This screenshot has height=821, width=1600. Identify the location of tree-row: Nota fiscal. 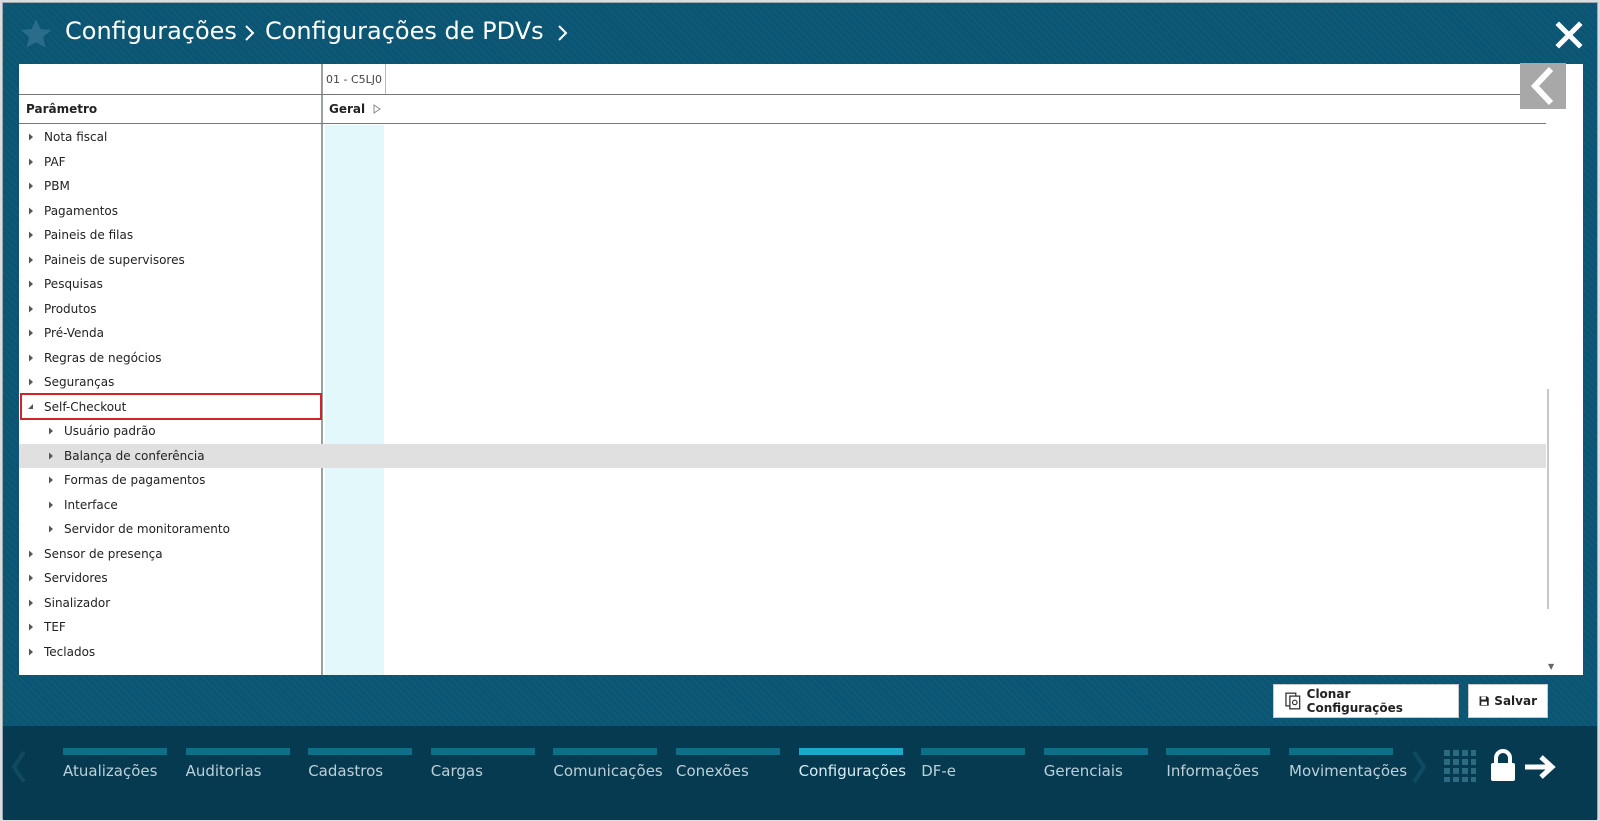
(782, 137).